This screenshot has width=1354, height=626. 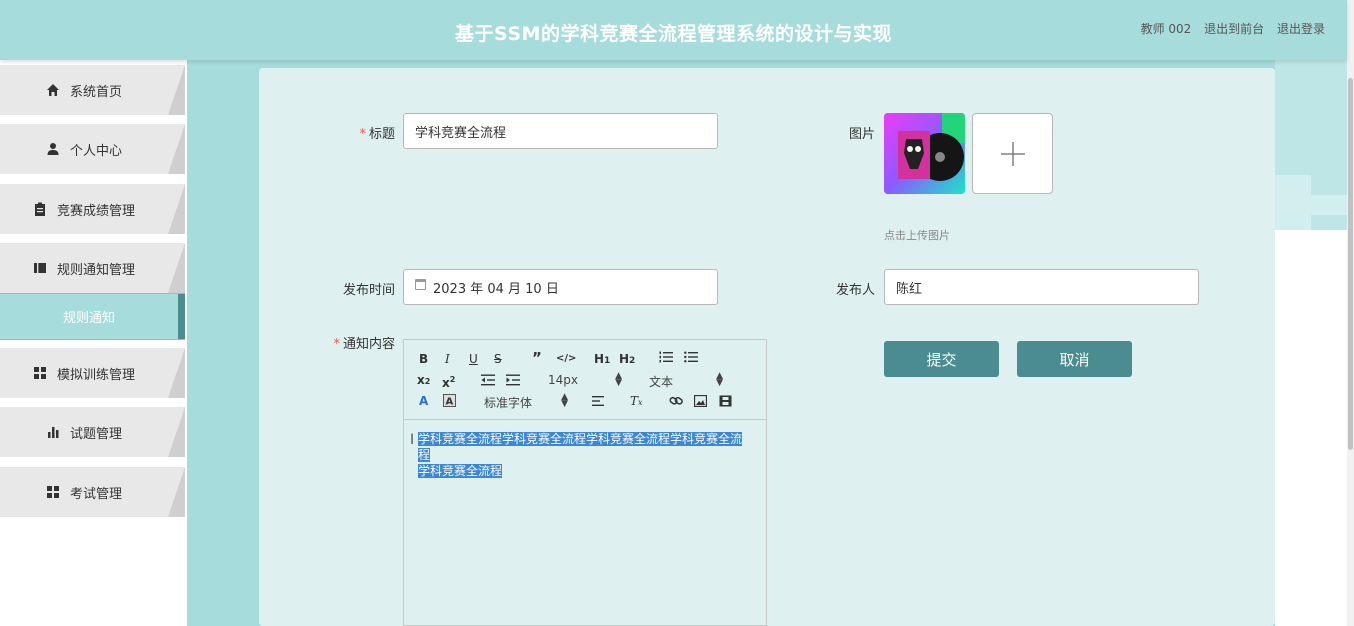 I want to click on italic-icon: I, so click(x=447, y=359).